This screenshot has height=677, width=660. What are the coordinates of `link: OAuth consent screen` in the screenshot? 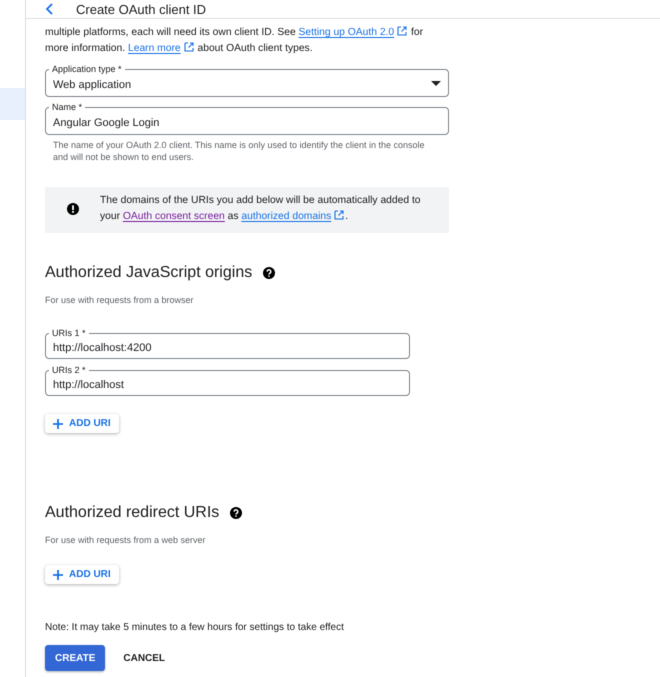 It's located at (173, 216).